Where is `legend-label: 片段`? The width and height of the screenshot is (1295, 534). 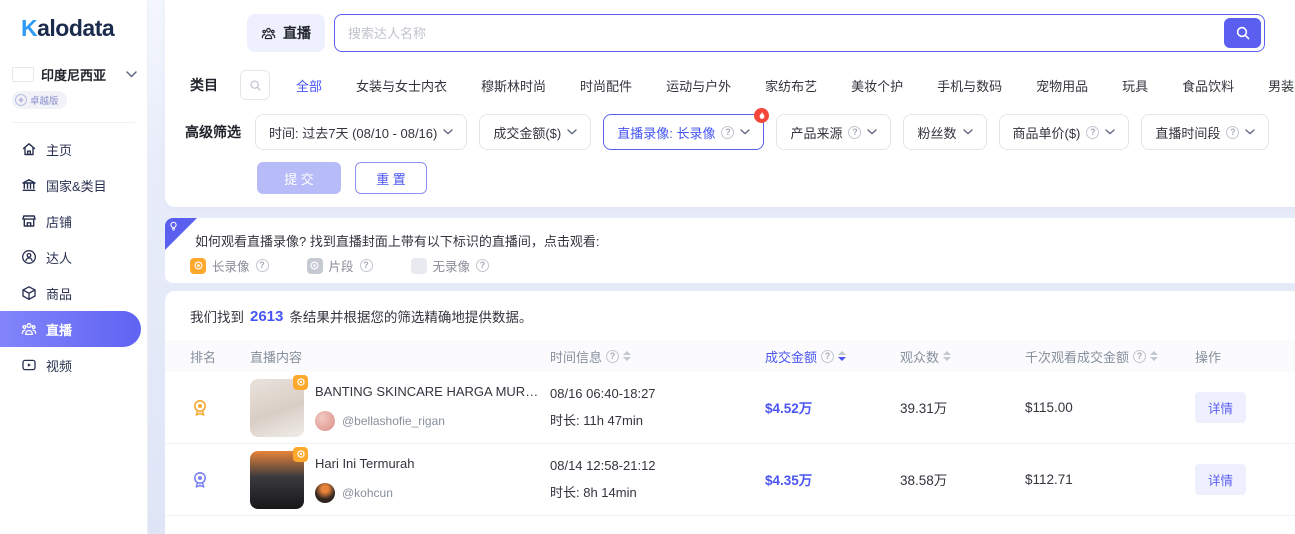 legend-label: 片段 is located at coordinates (341, 267).